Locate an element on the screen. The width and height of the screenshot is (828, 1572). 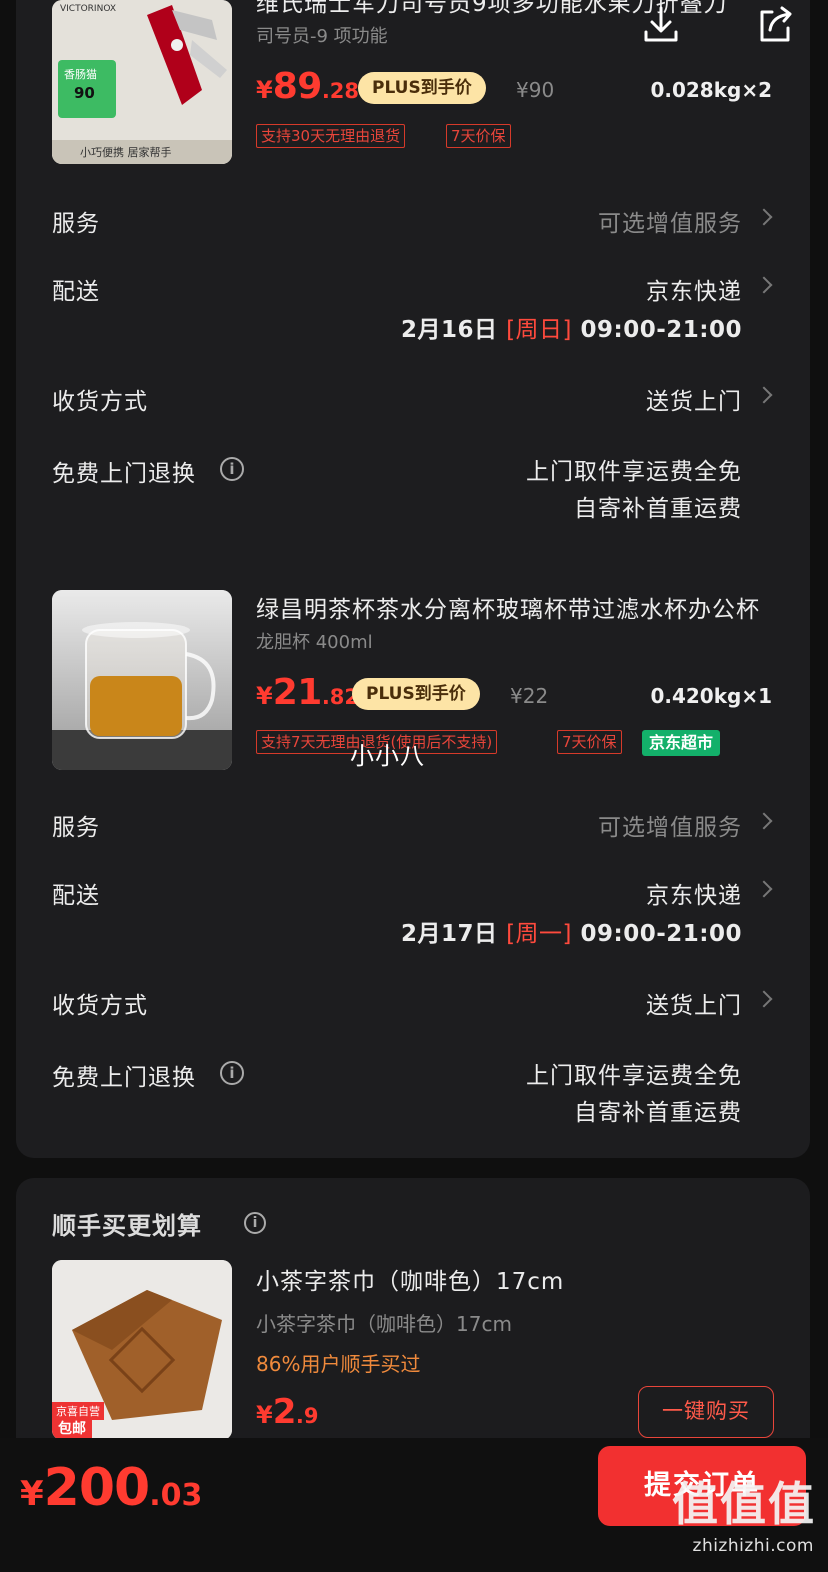
knife-badge-text: 香肠猫 is located at coordinates (80, 74).